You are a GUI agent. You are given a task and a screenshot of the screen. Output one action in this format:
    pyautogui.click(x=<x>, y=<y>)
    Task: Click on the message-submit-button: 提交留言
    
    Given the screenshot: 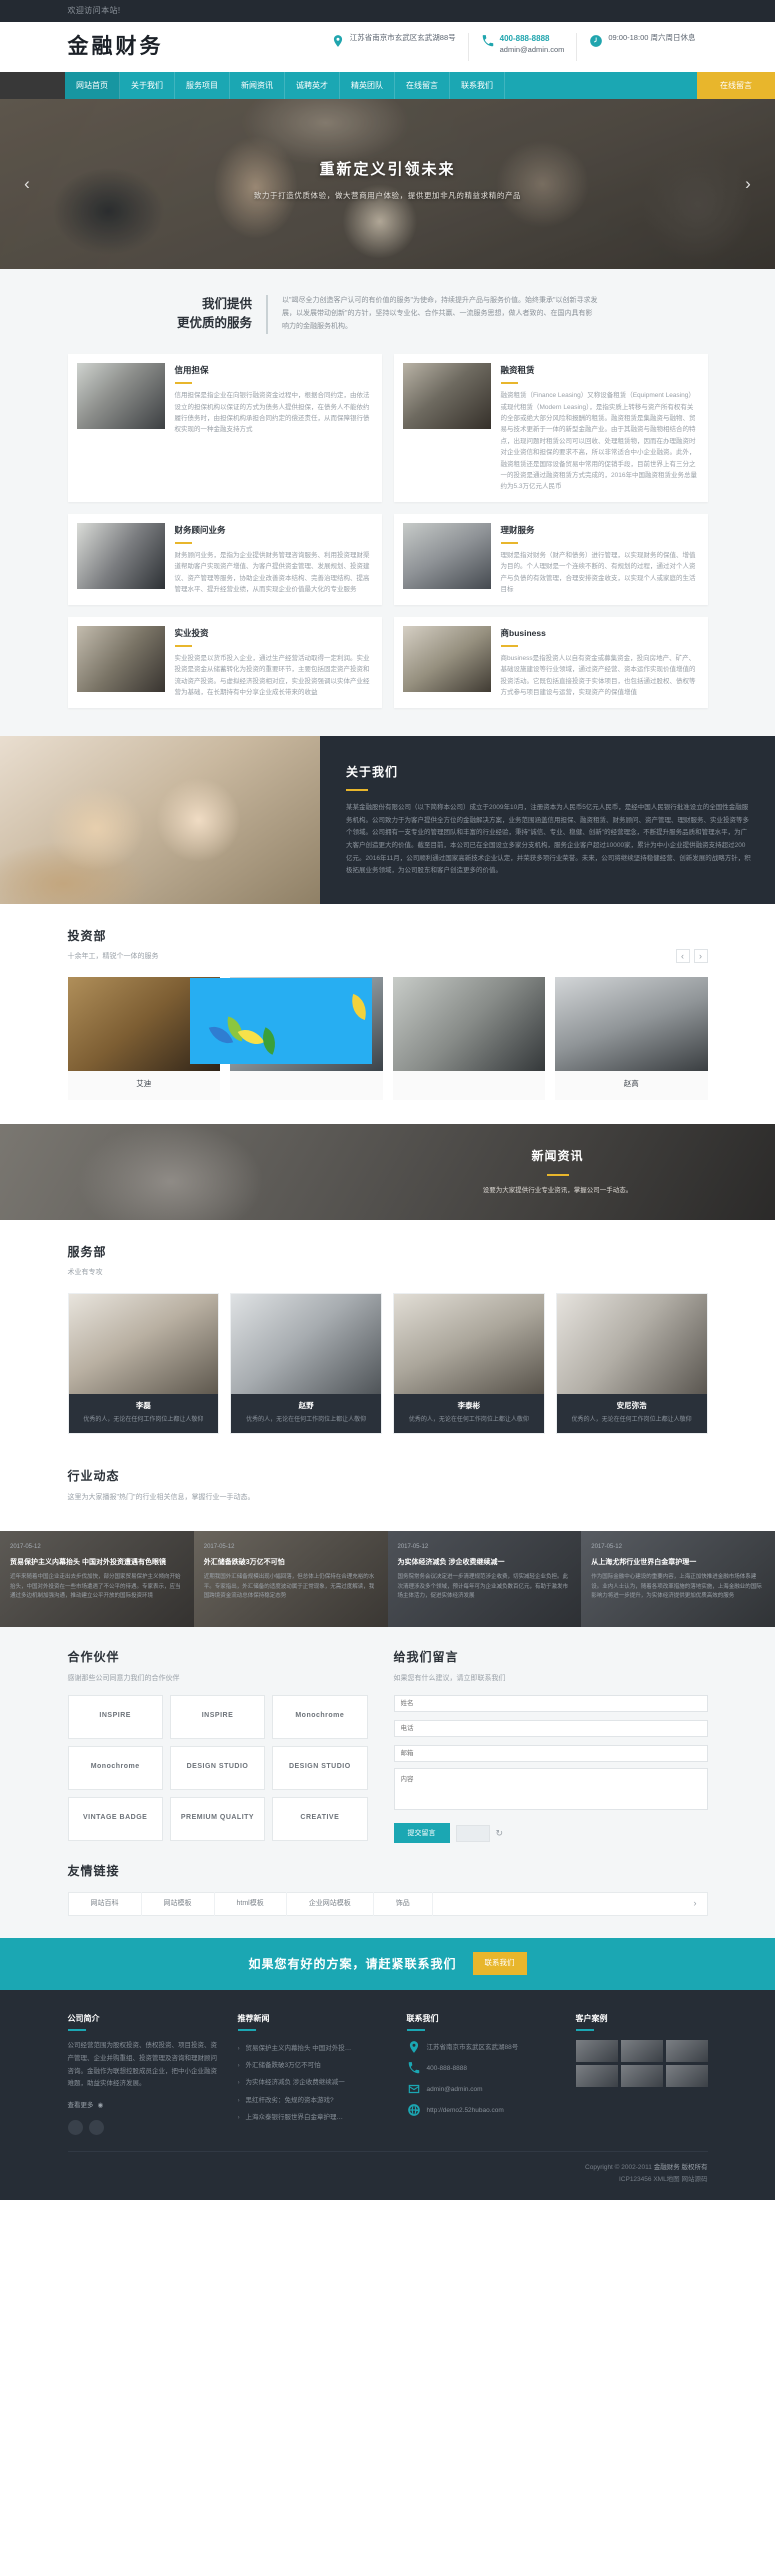 What is the action you would take?
    pyautogui.click(x=421, y=1833)
    